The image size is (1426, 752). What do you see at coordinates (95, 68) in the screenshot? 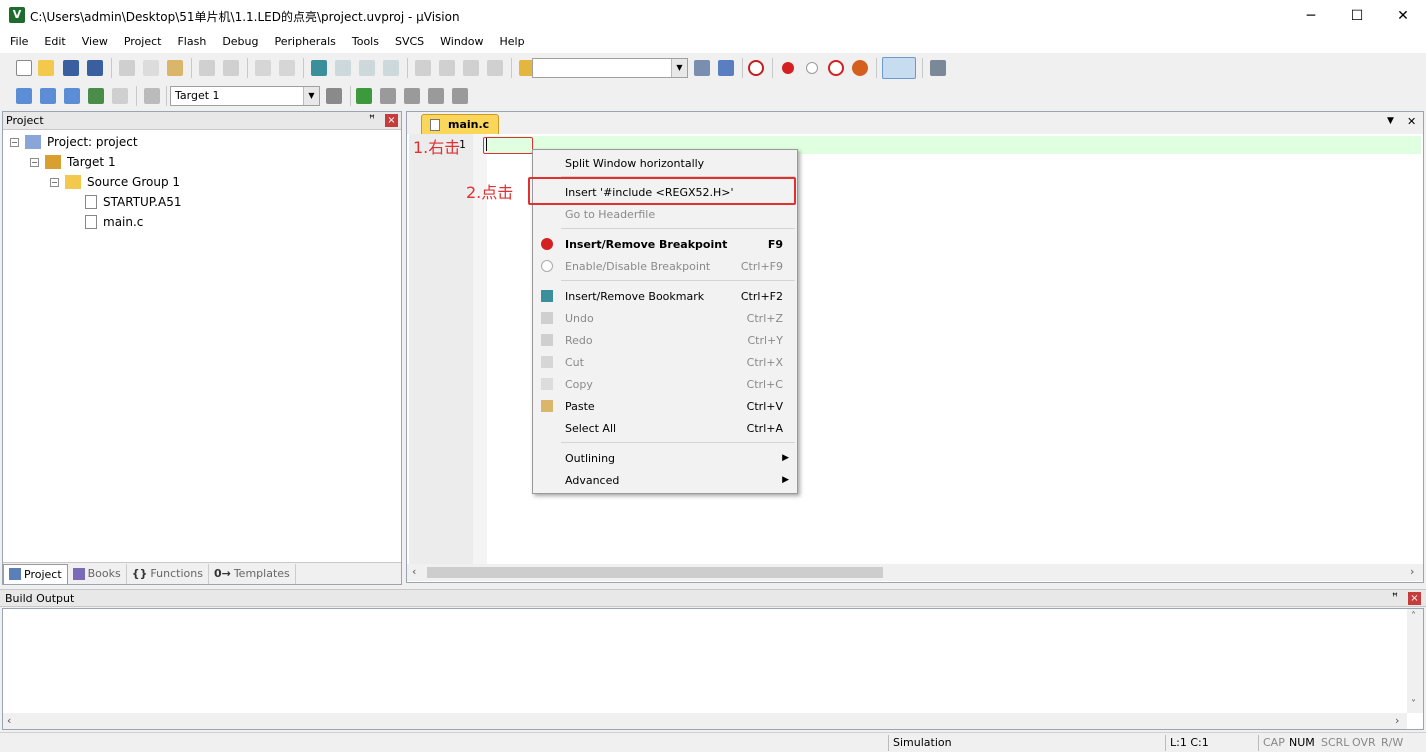
I see `save-all-icon` at bounding box center [95, 68].